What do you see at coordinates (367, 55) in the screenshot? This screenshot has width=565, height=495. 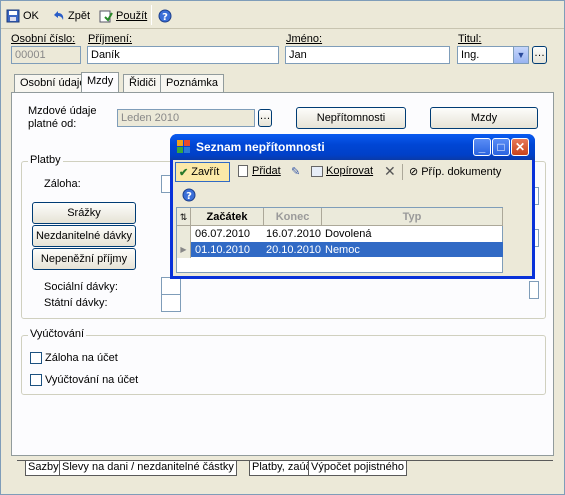 I see `name-field: Jan` at bounding box center [367, 55].